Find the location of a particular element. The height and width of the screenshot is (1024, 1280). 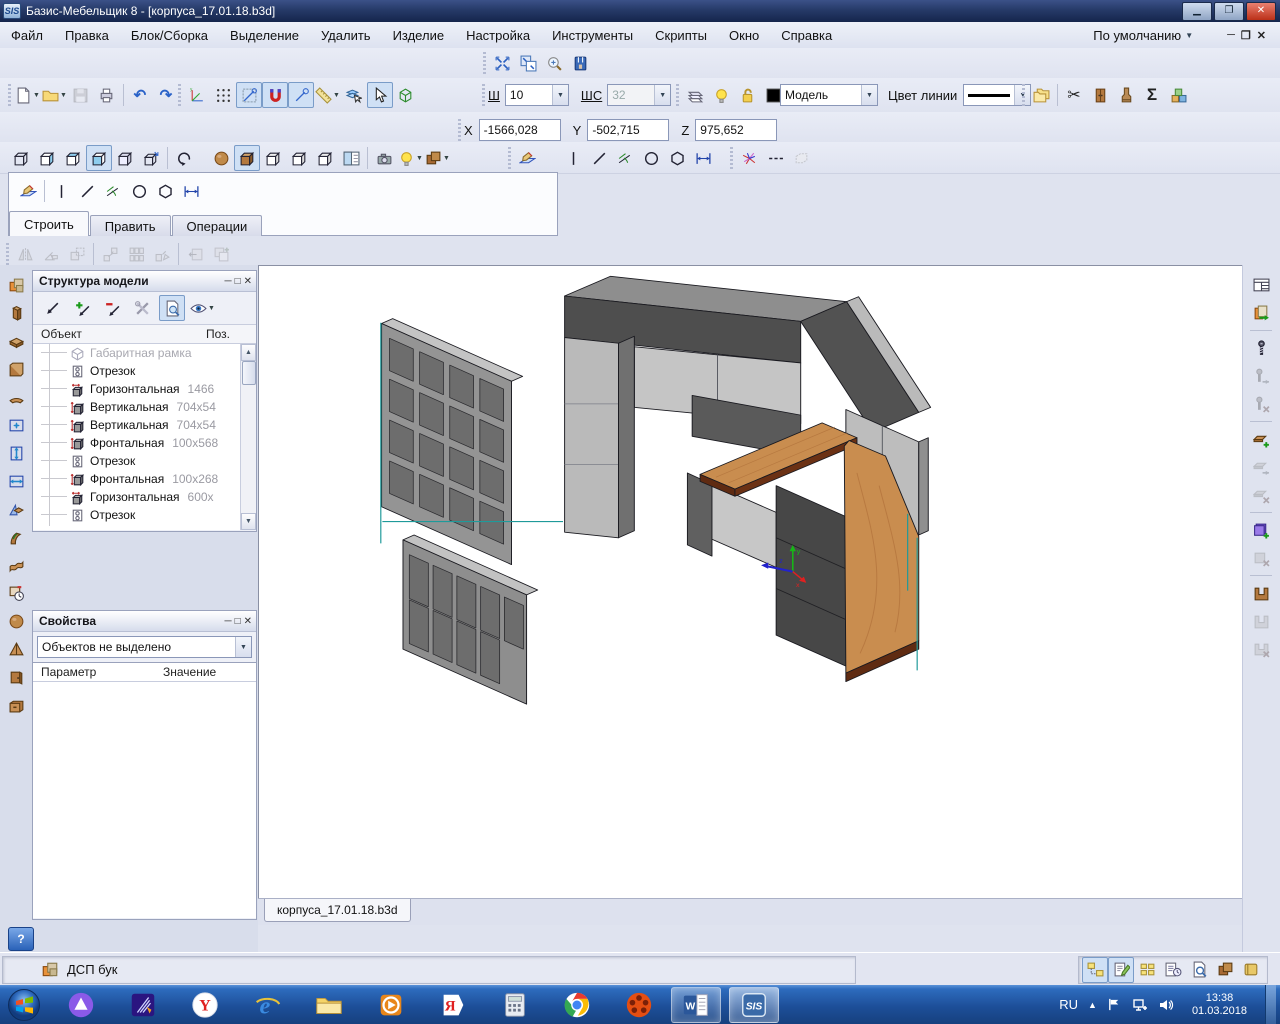

snapshot-camera-button is located at coordinates (384, 158).